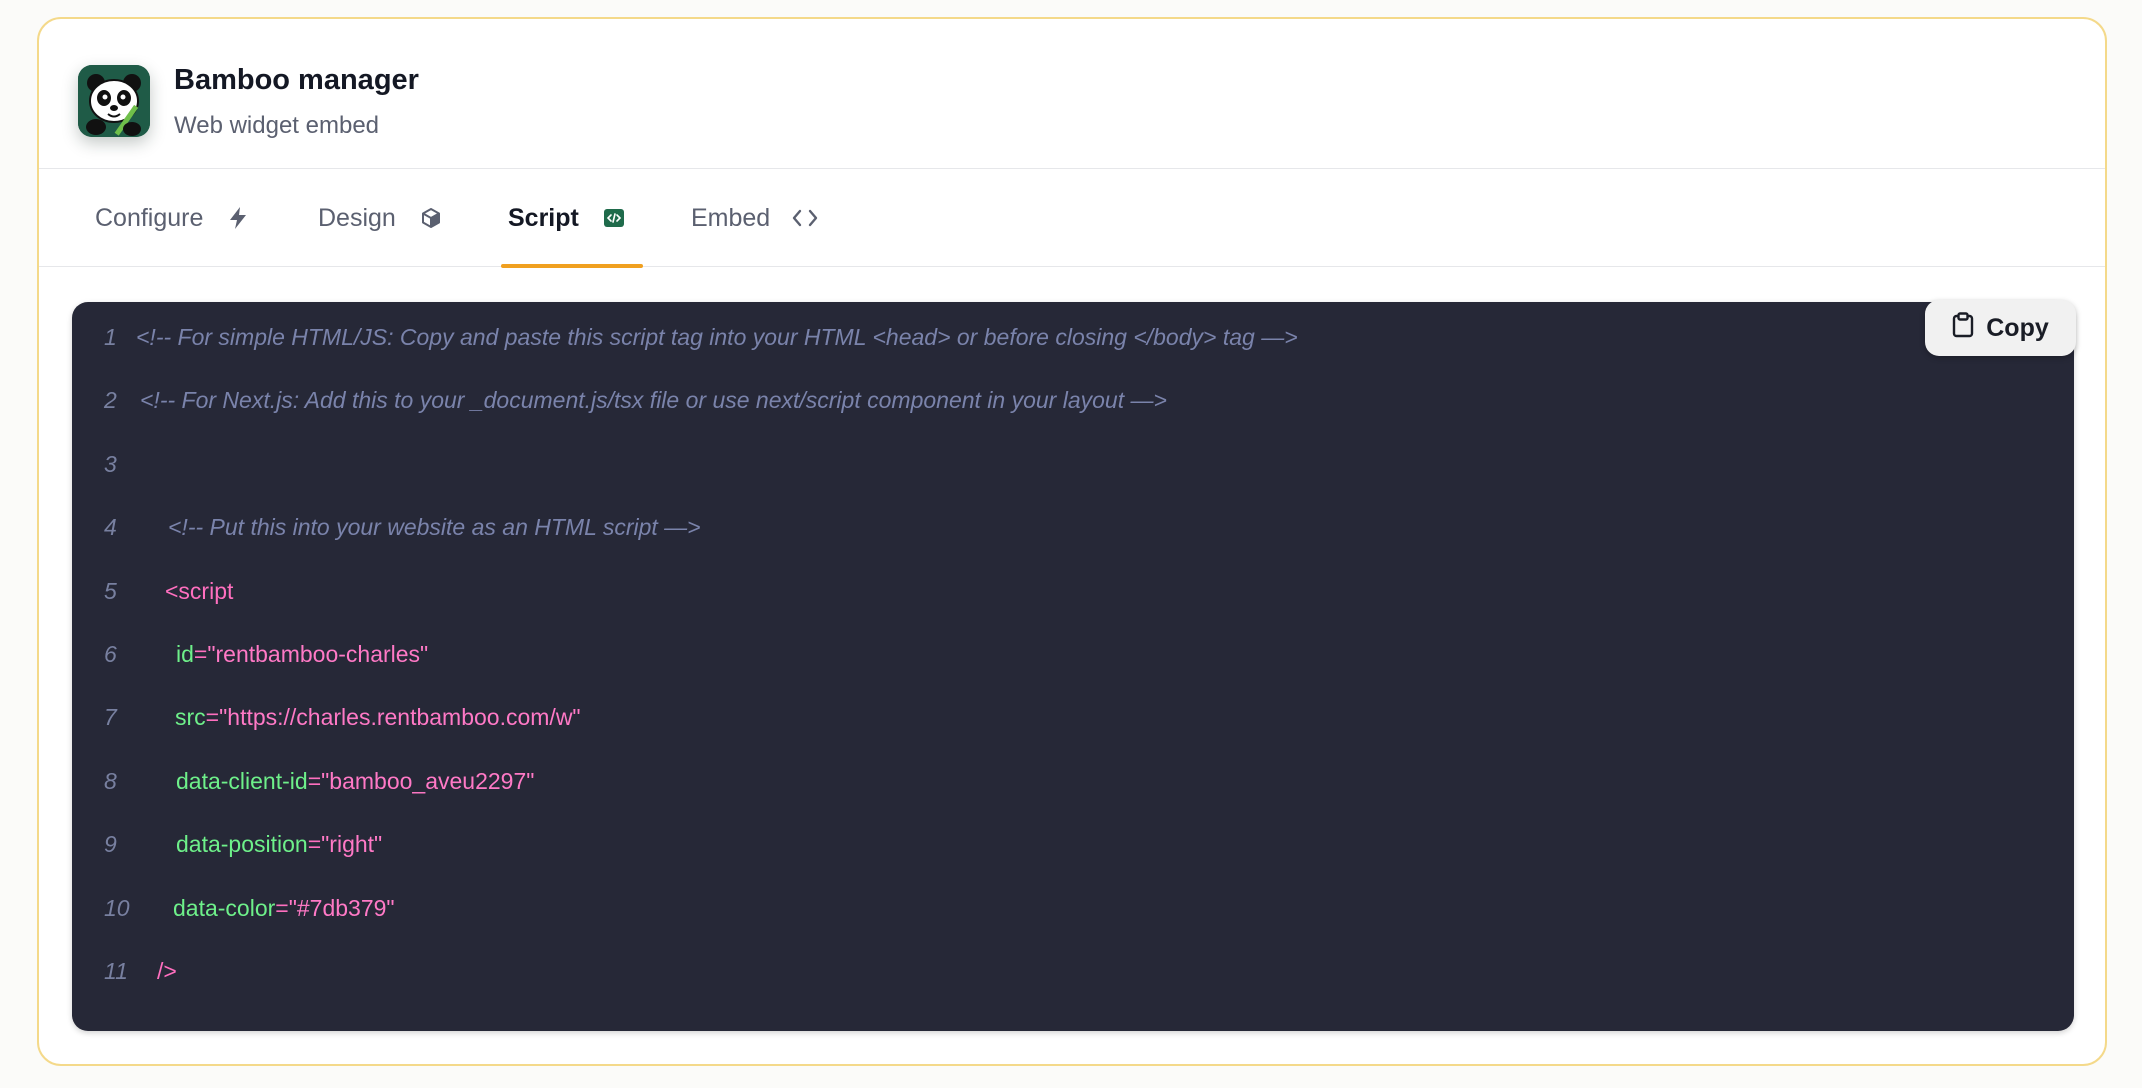 Image resolution: width=2142 pixels, height=1088 pixels. What do you see at coordinates (117, 907) in the screenshot?
I see `line-number: 10` at bounding box center [117, 907].